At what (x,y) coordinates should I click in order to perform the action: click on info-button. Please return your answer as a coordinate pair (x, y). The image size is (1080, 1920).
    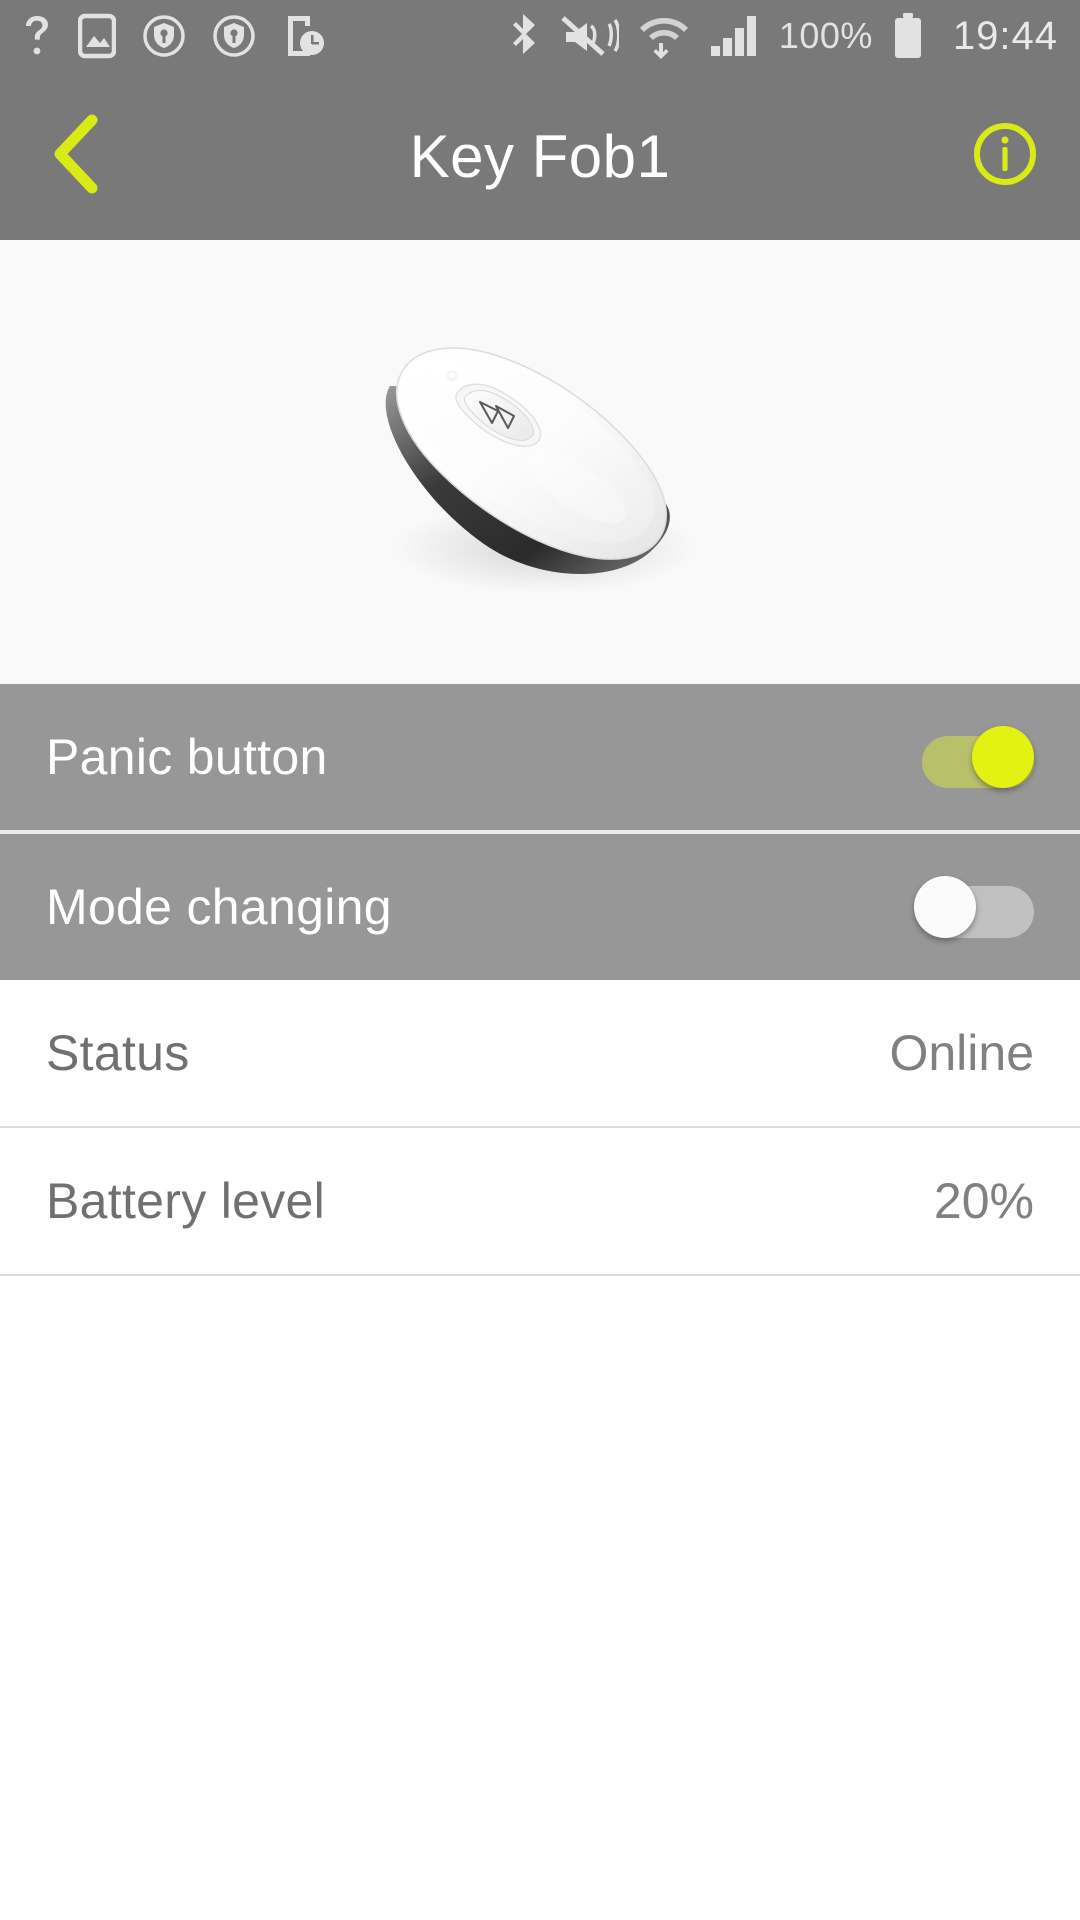
    Looking at the image, I should click on (1005, 156).